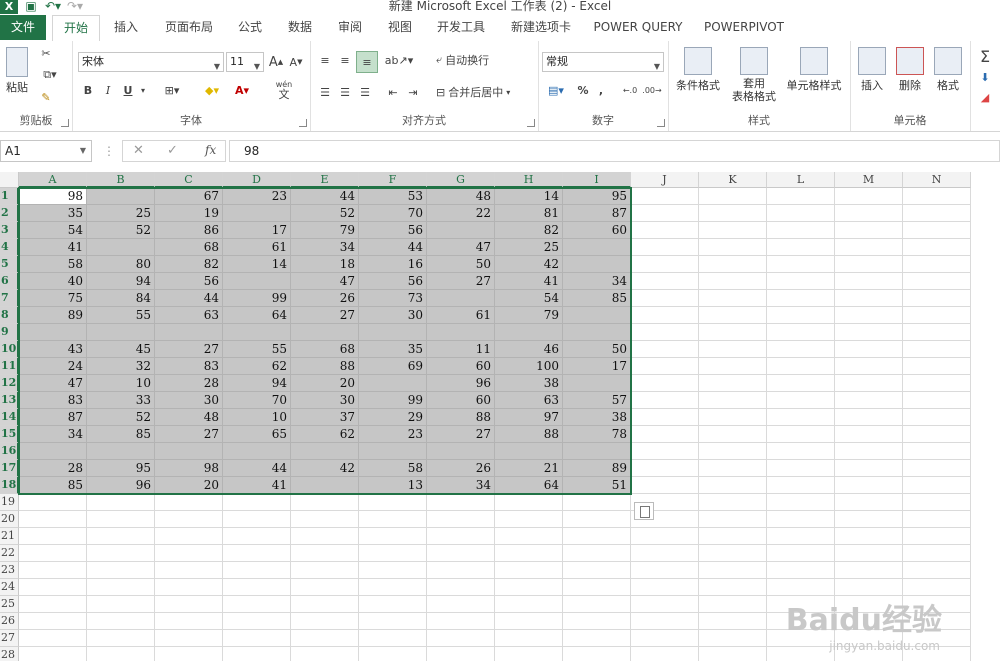 Image resolution: width=1000 pixels, height=661 pixels. Describe the element at coordinates (53, 621) in the screenshot. I see `cell-a26` at that location.